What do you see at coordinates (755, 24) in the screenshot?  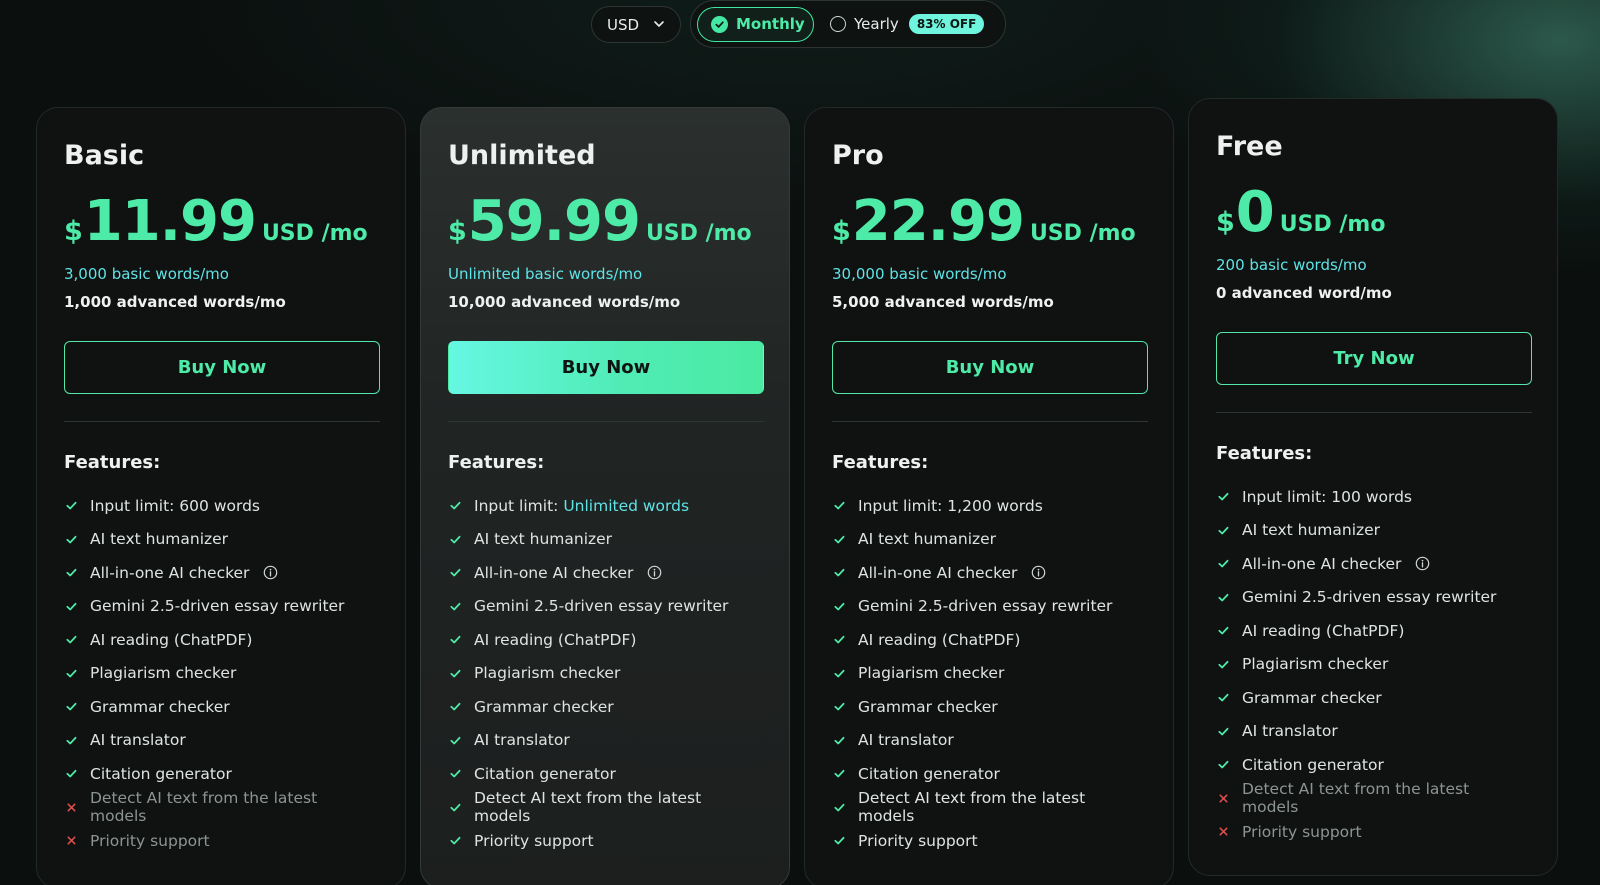 I see `monthly-option: Monthly` at bounding box center [755, 24].